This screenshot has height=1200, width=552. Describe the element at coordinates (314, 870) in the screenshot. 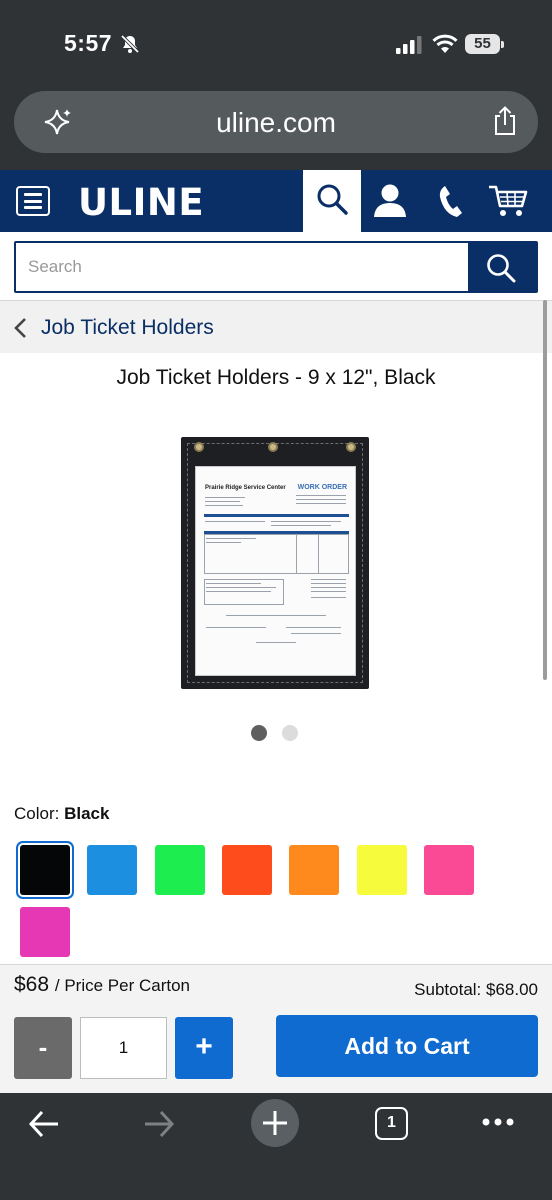

I see `color-swatch-orange` at that location.